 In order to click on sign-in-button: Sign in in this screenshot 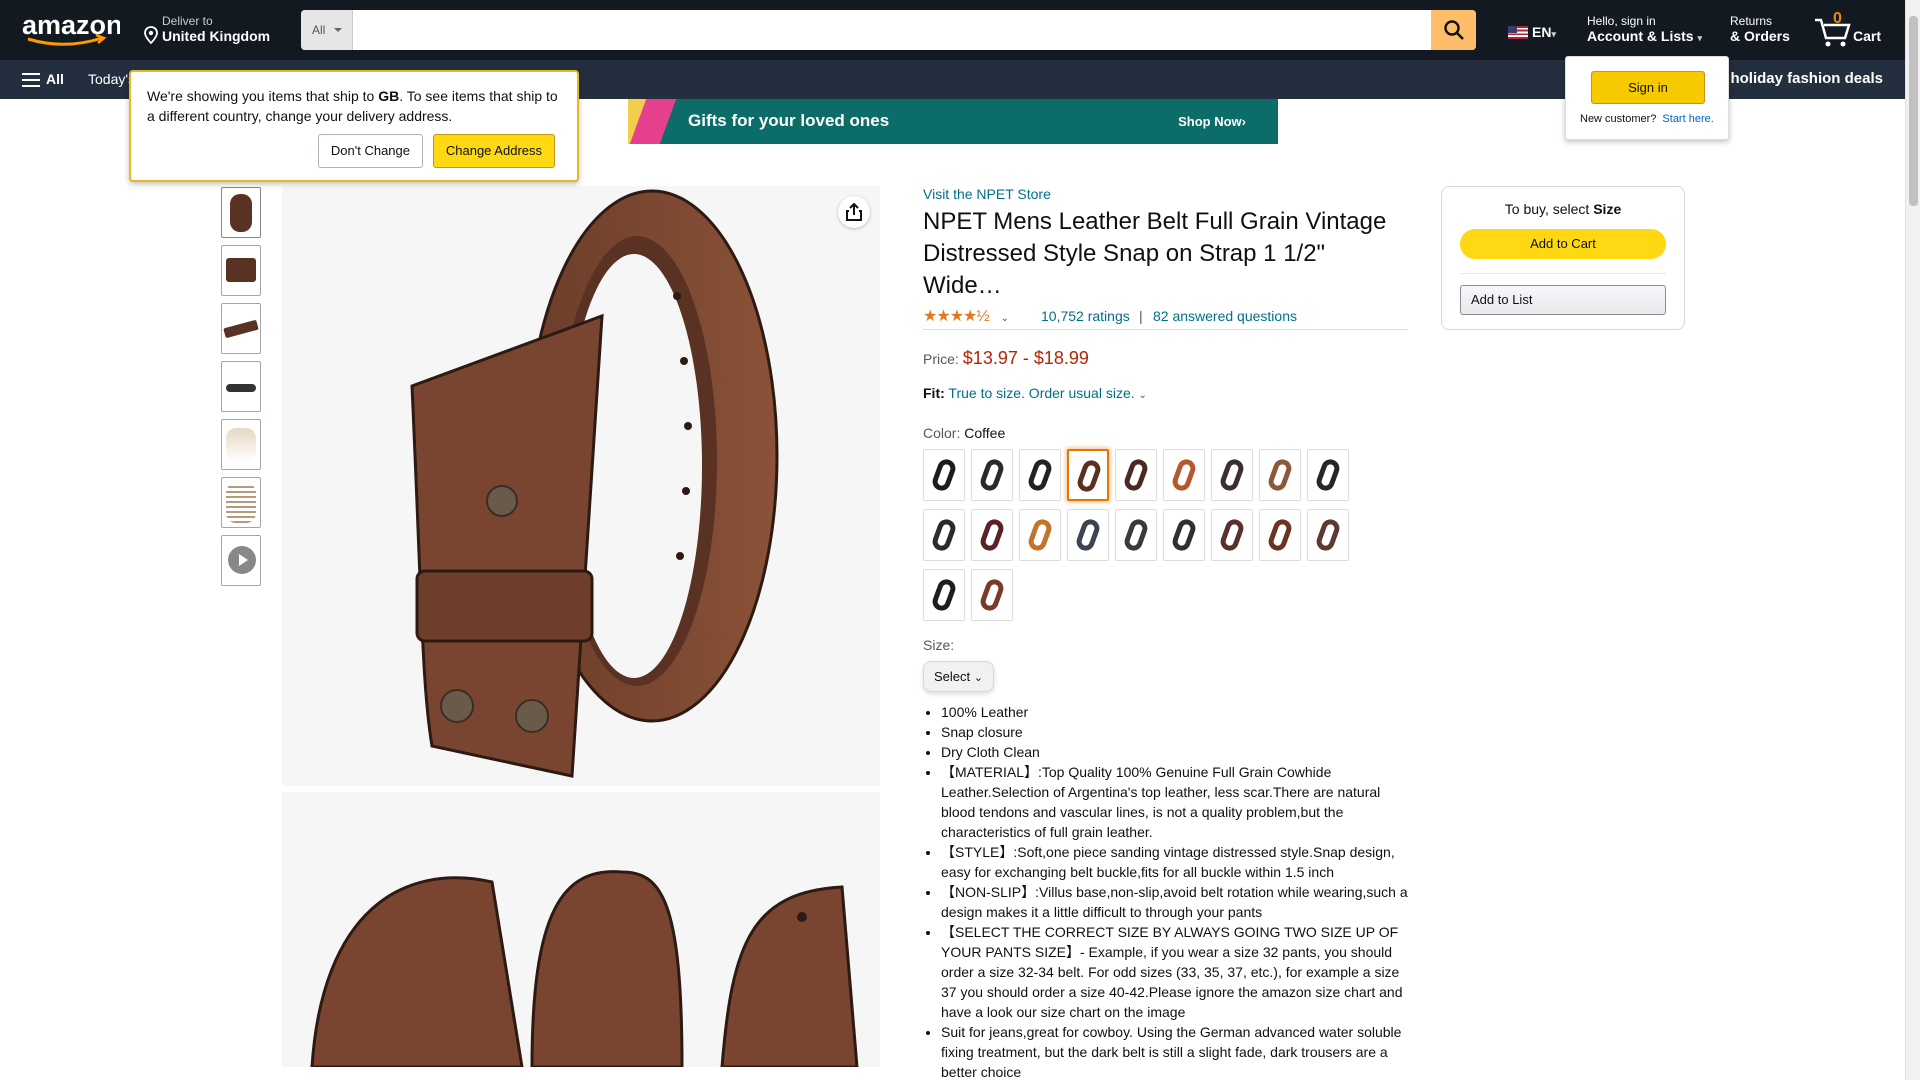, I will do `click(1648, 87)`.